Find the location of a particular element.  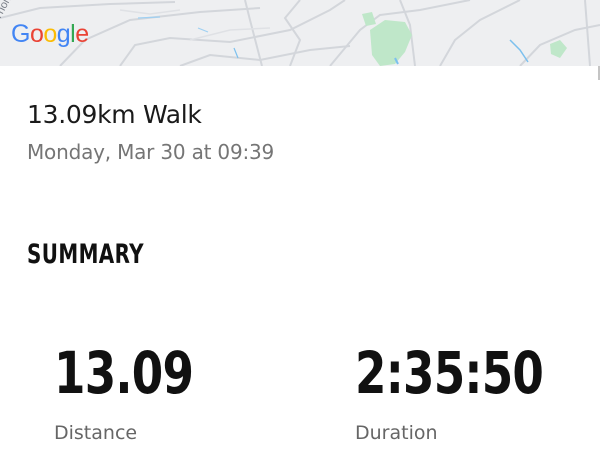

summary-heading: SUMMARY is located at coordinates (86, 254).